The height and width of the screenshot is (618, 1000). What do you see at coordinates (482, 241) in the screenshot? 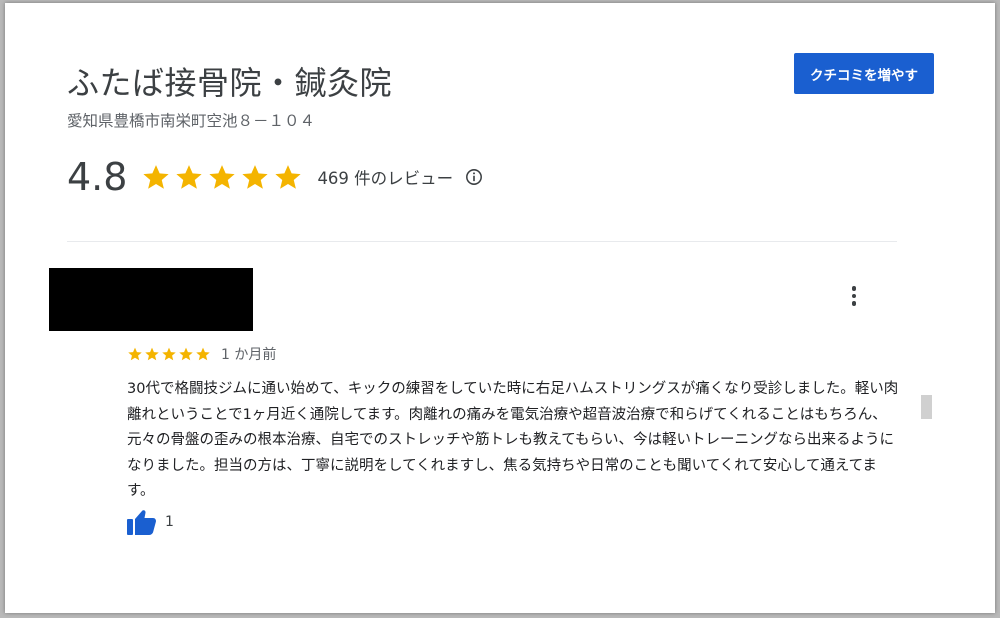
I see `divider` at bounding box center [482, 241].